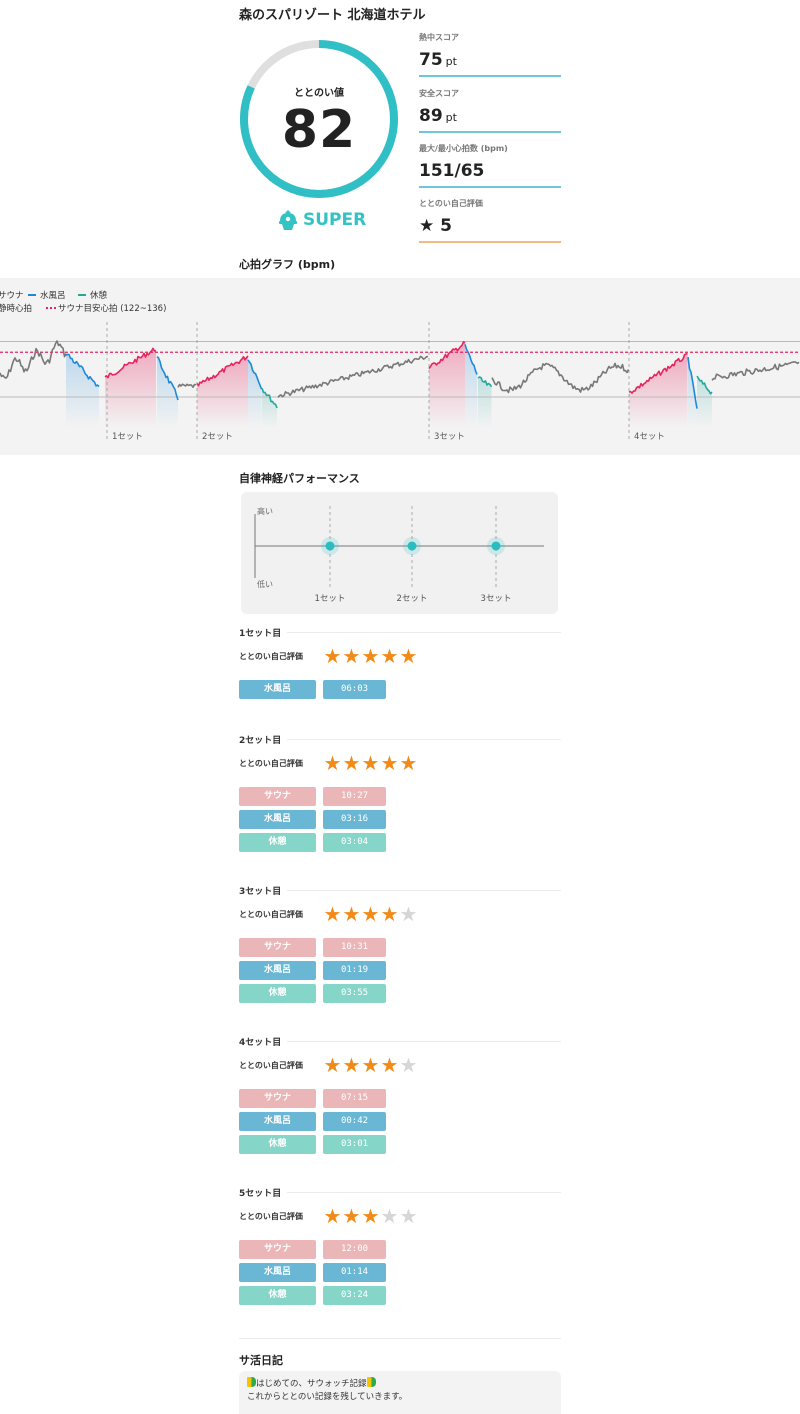  Describe the element at coordinates (332, 15) in the screenshot. I see `facility-name: 森のスパリゾート 北海道ホテル` at that location.